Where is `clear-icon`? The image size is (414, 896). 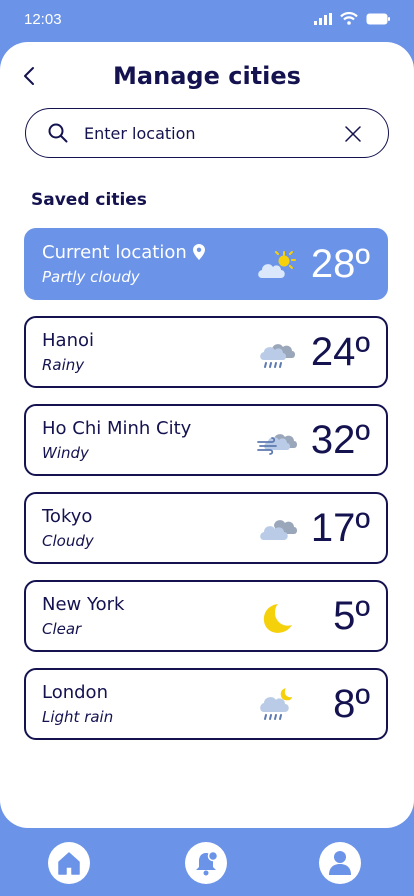
clear-icon is located at coordinates (353, 134).